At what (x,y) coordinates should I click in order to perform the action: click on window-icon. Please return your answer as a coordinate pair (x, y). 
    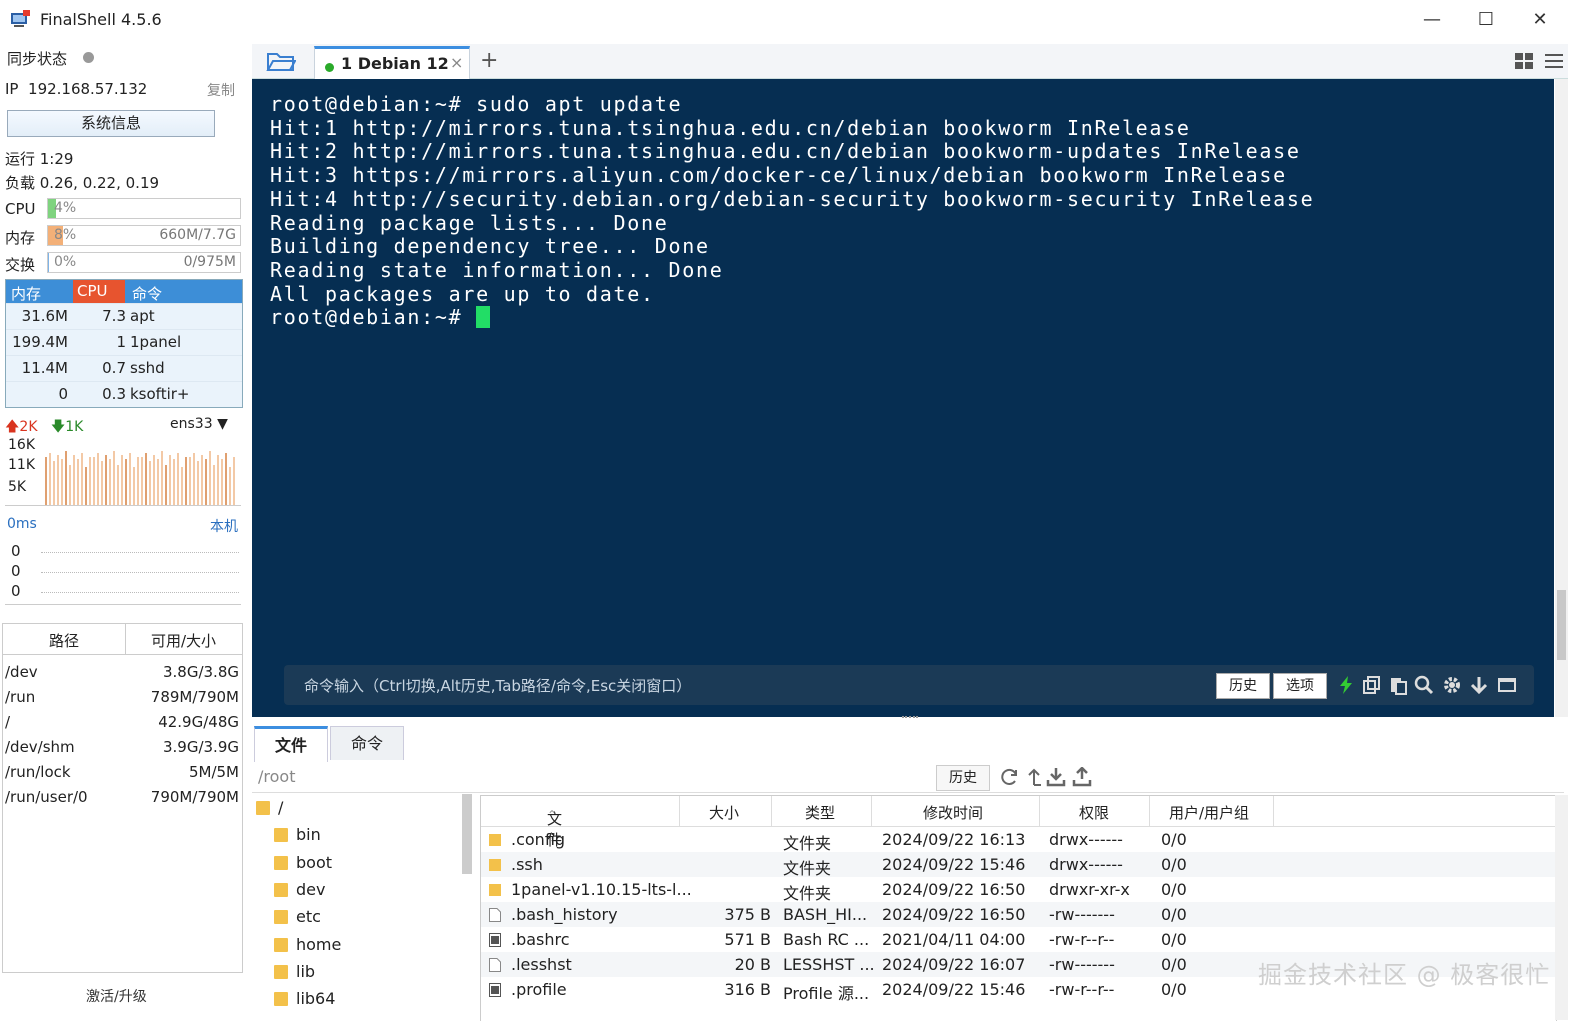
    Looking at the image, I should click on (1507, 685).